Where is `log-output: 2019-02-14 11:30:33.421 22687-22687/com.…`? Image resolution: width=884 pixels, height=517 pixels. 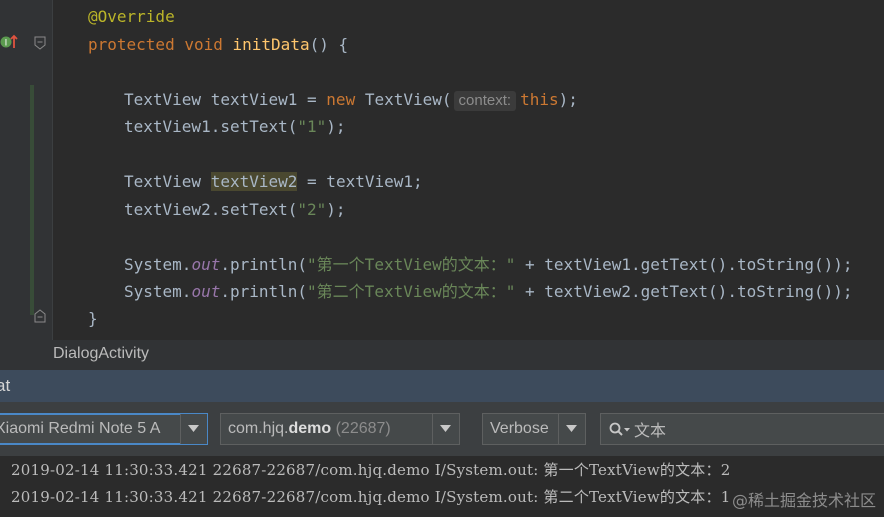 log-output: 2019-02-14 11:30:33.421 22687-22687/com.… is located at coordinates (442, 486).